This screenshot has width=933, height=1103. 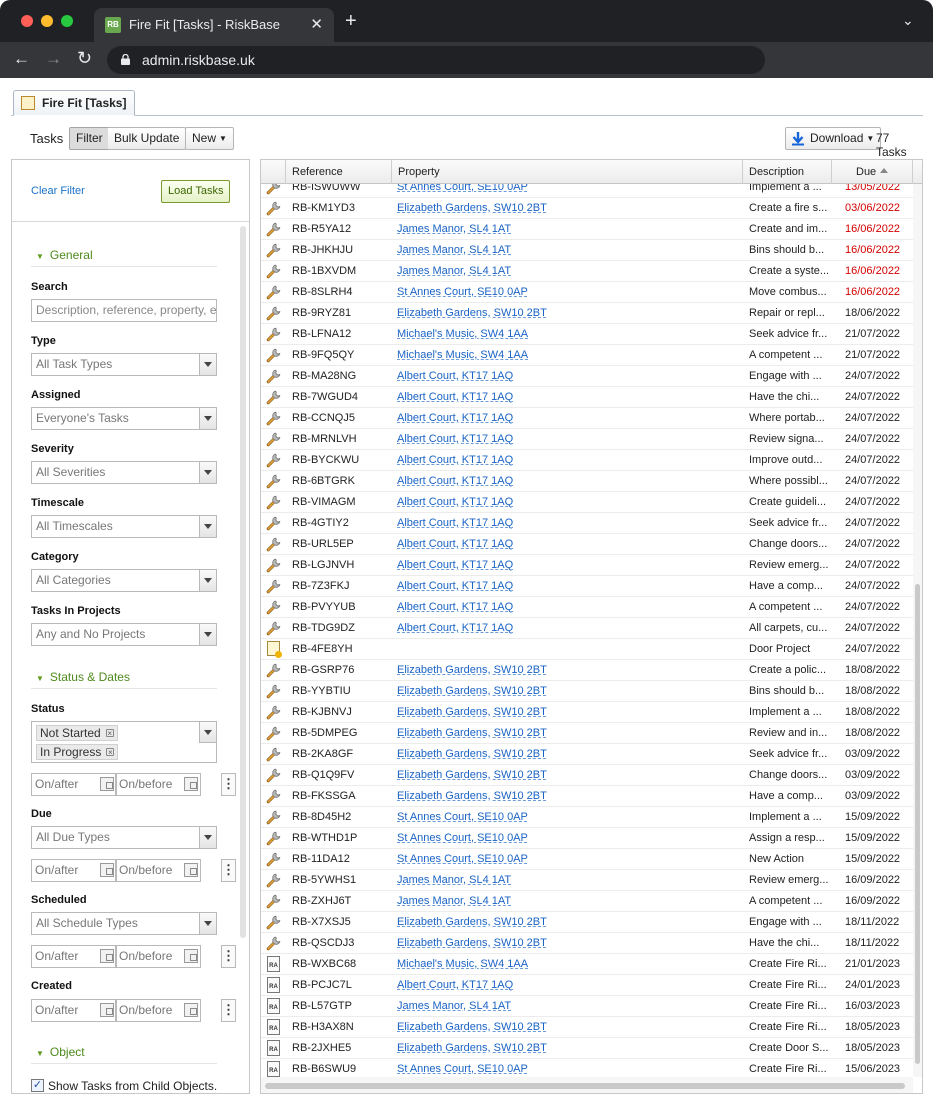 What do you see at coordinates (158, 784) in the screenshot?
I see `status-on-before-input: On/before` at bounding box center [158, 784].